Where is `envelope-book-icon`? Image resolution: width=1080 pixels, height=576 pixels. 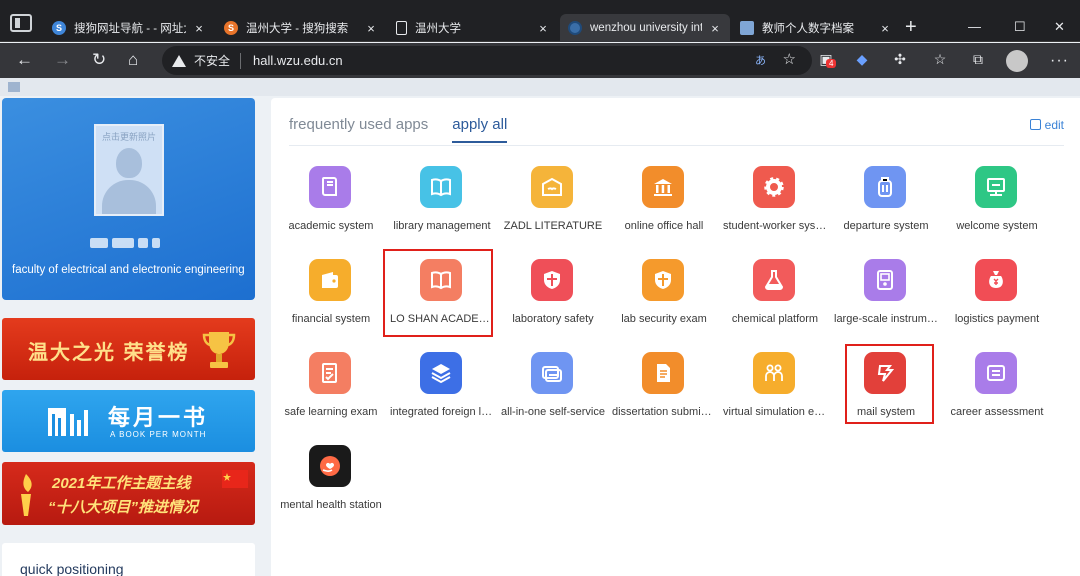
envelope-book-icon is located at coordinates (552, 187).